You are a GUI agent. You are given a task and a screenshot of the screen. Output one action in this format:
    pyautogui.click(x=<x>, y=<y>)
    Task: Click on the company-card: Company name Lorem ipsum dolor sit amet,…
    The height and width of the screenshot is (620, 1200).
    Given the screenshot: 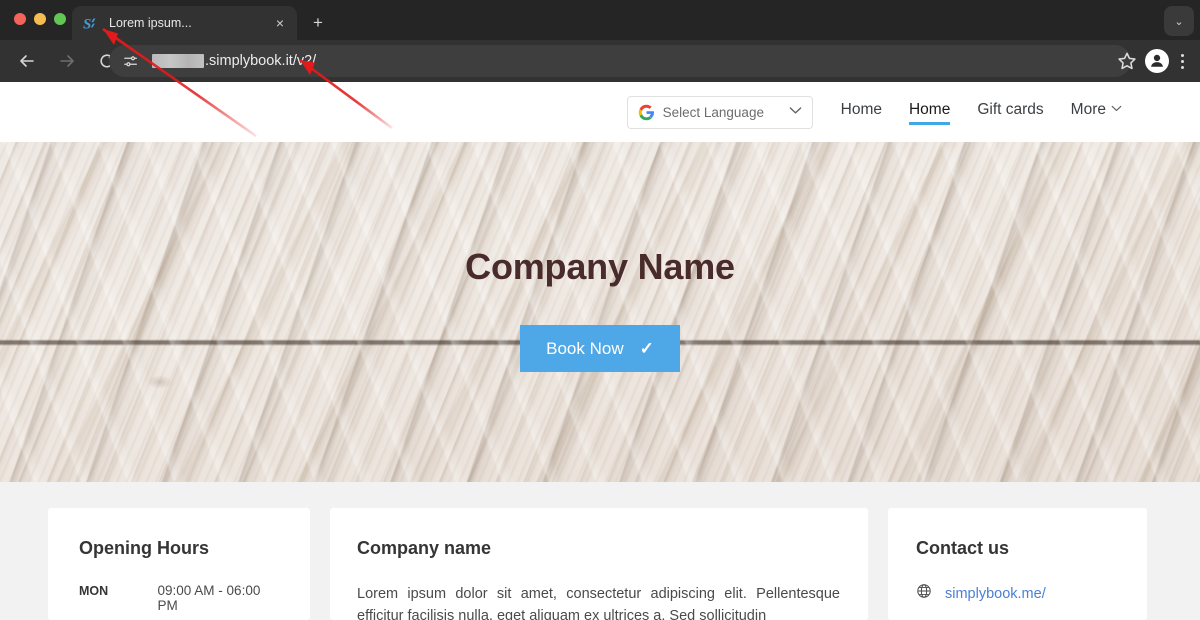 What is the action you would take?
    pyautogui.click(x=599, y=564)
    